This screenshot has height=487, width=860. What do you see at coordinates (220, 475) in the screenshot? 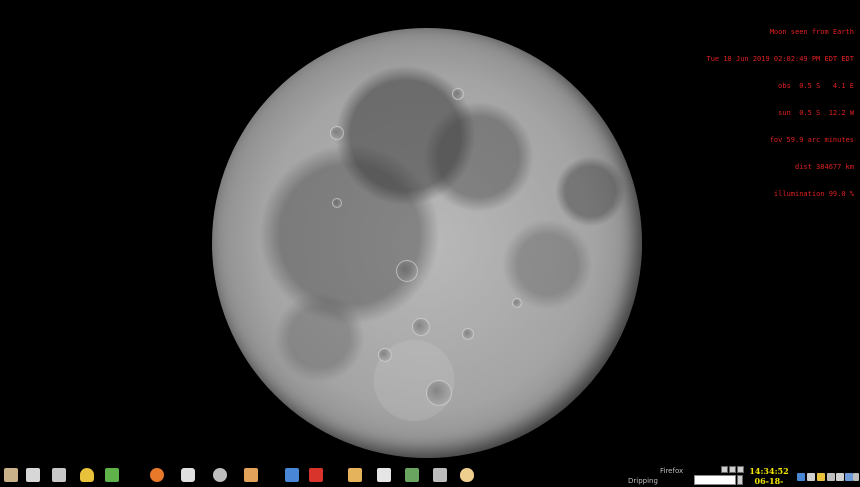
I see `lock-dark-icon` at bounding box center [220, 475].